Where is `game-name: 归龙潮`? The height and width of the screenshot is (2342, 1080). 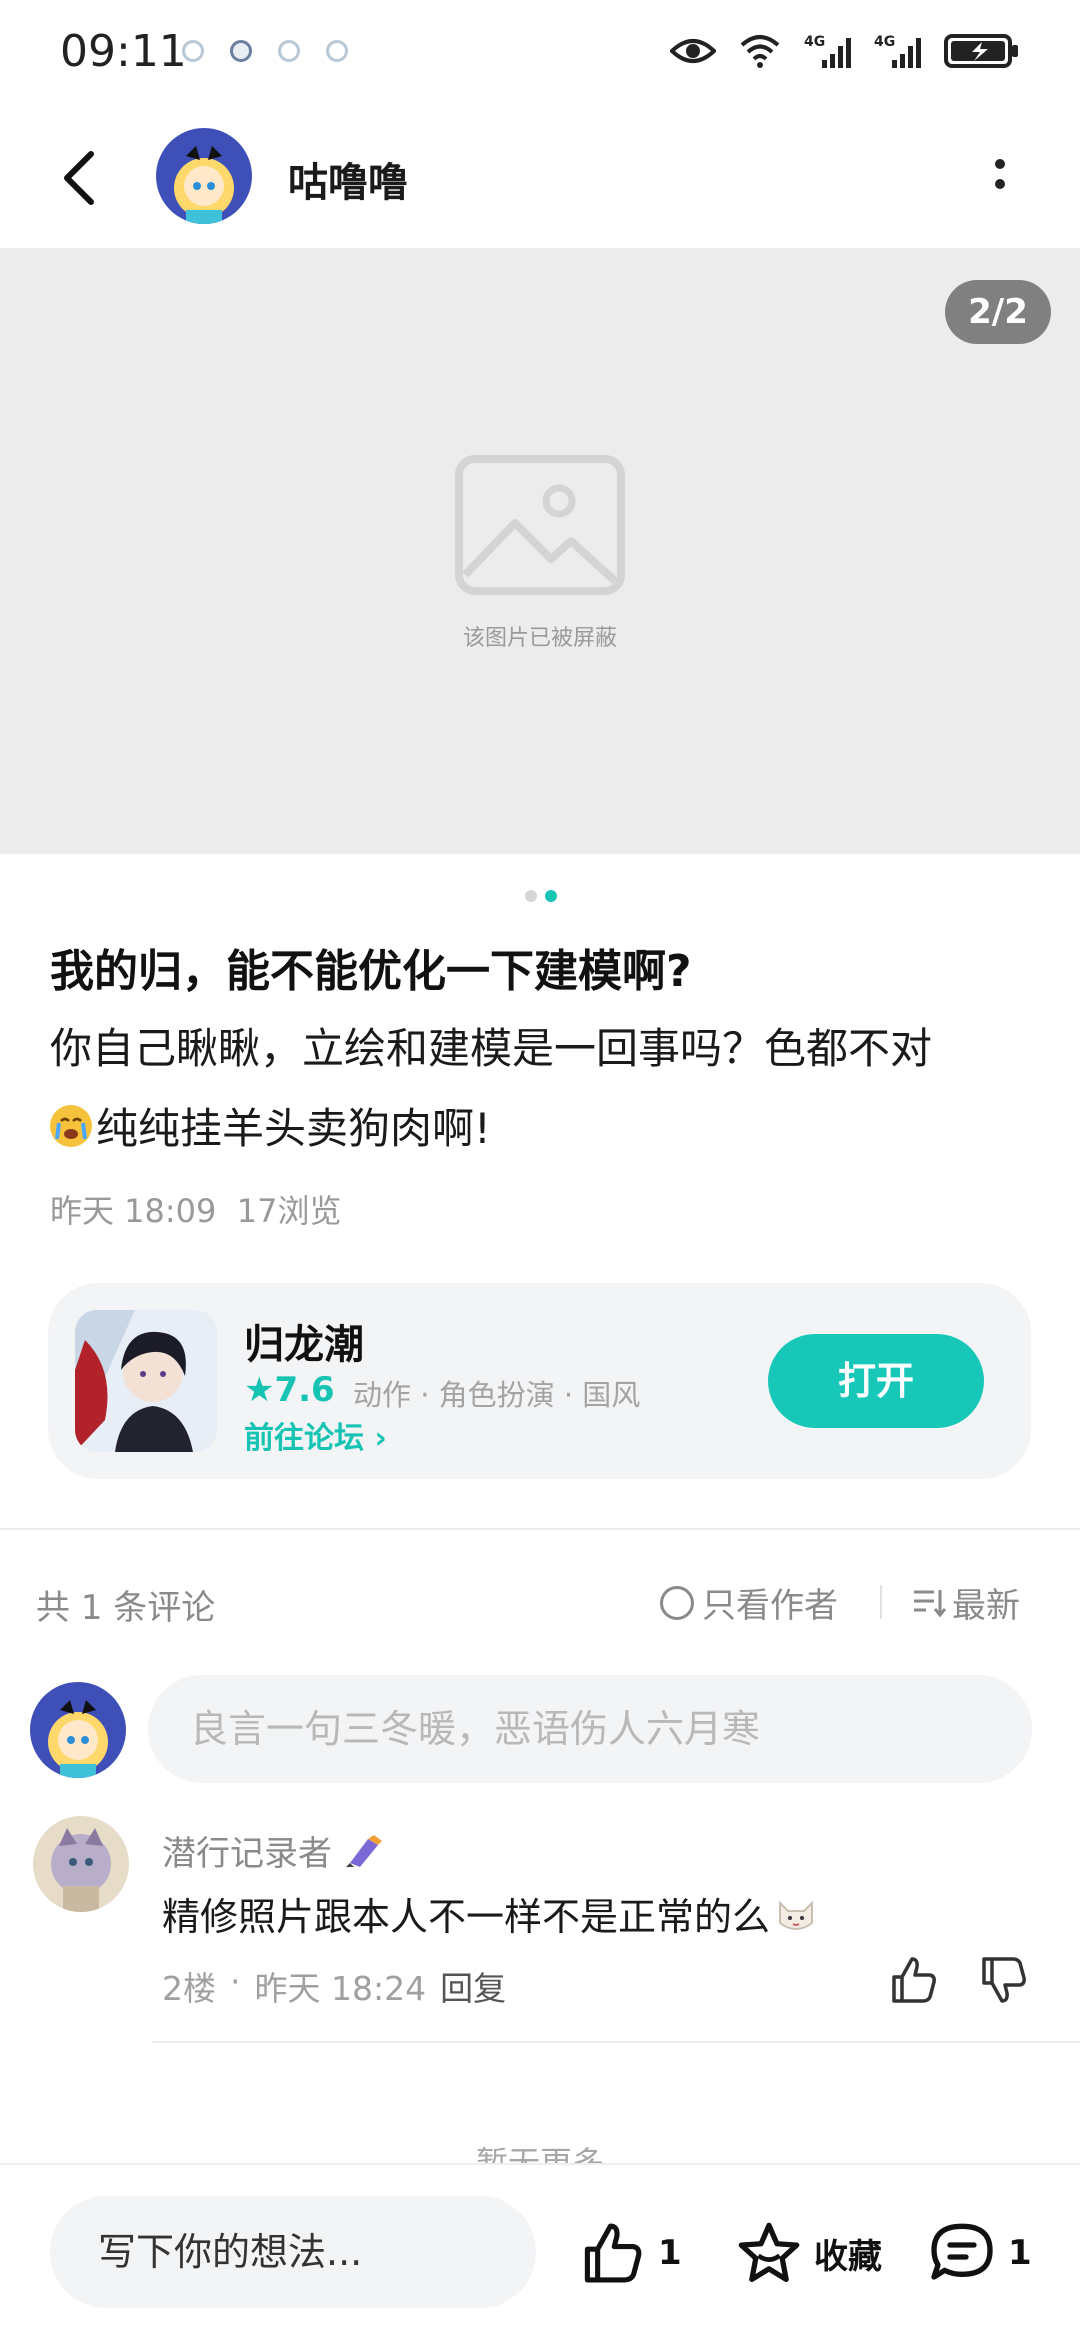
game-name: 归龙潮 is located at coordinates (304, 1341).